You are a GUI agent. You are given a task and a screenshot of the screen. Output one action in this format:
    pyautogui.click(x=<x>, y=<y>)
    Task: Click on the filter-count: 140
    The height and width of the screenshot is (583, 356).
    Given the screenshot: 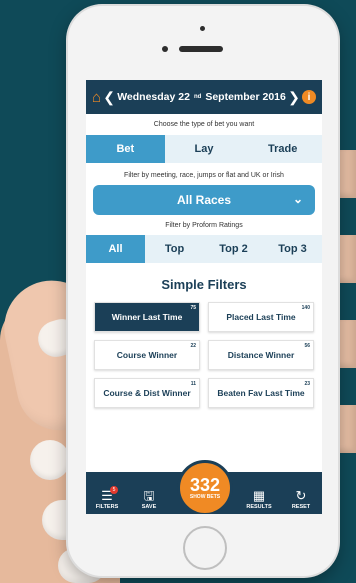 What is the action you would take?
    pyautogui.click(x=305, y=308)
    